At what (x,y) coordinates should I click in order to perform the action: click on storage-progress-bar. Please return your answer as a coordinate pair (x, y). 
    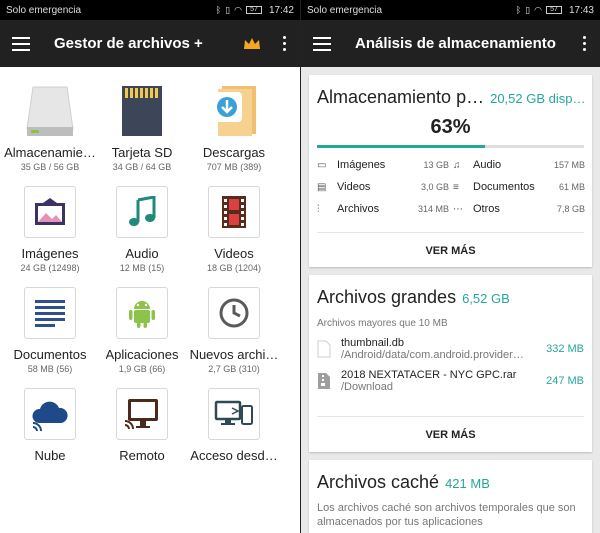
    Looking at the image, I should click on (450, 146).